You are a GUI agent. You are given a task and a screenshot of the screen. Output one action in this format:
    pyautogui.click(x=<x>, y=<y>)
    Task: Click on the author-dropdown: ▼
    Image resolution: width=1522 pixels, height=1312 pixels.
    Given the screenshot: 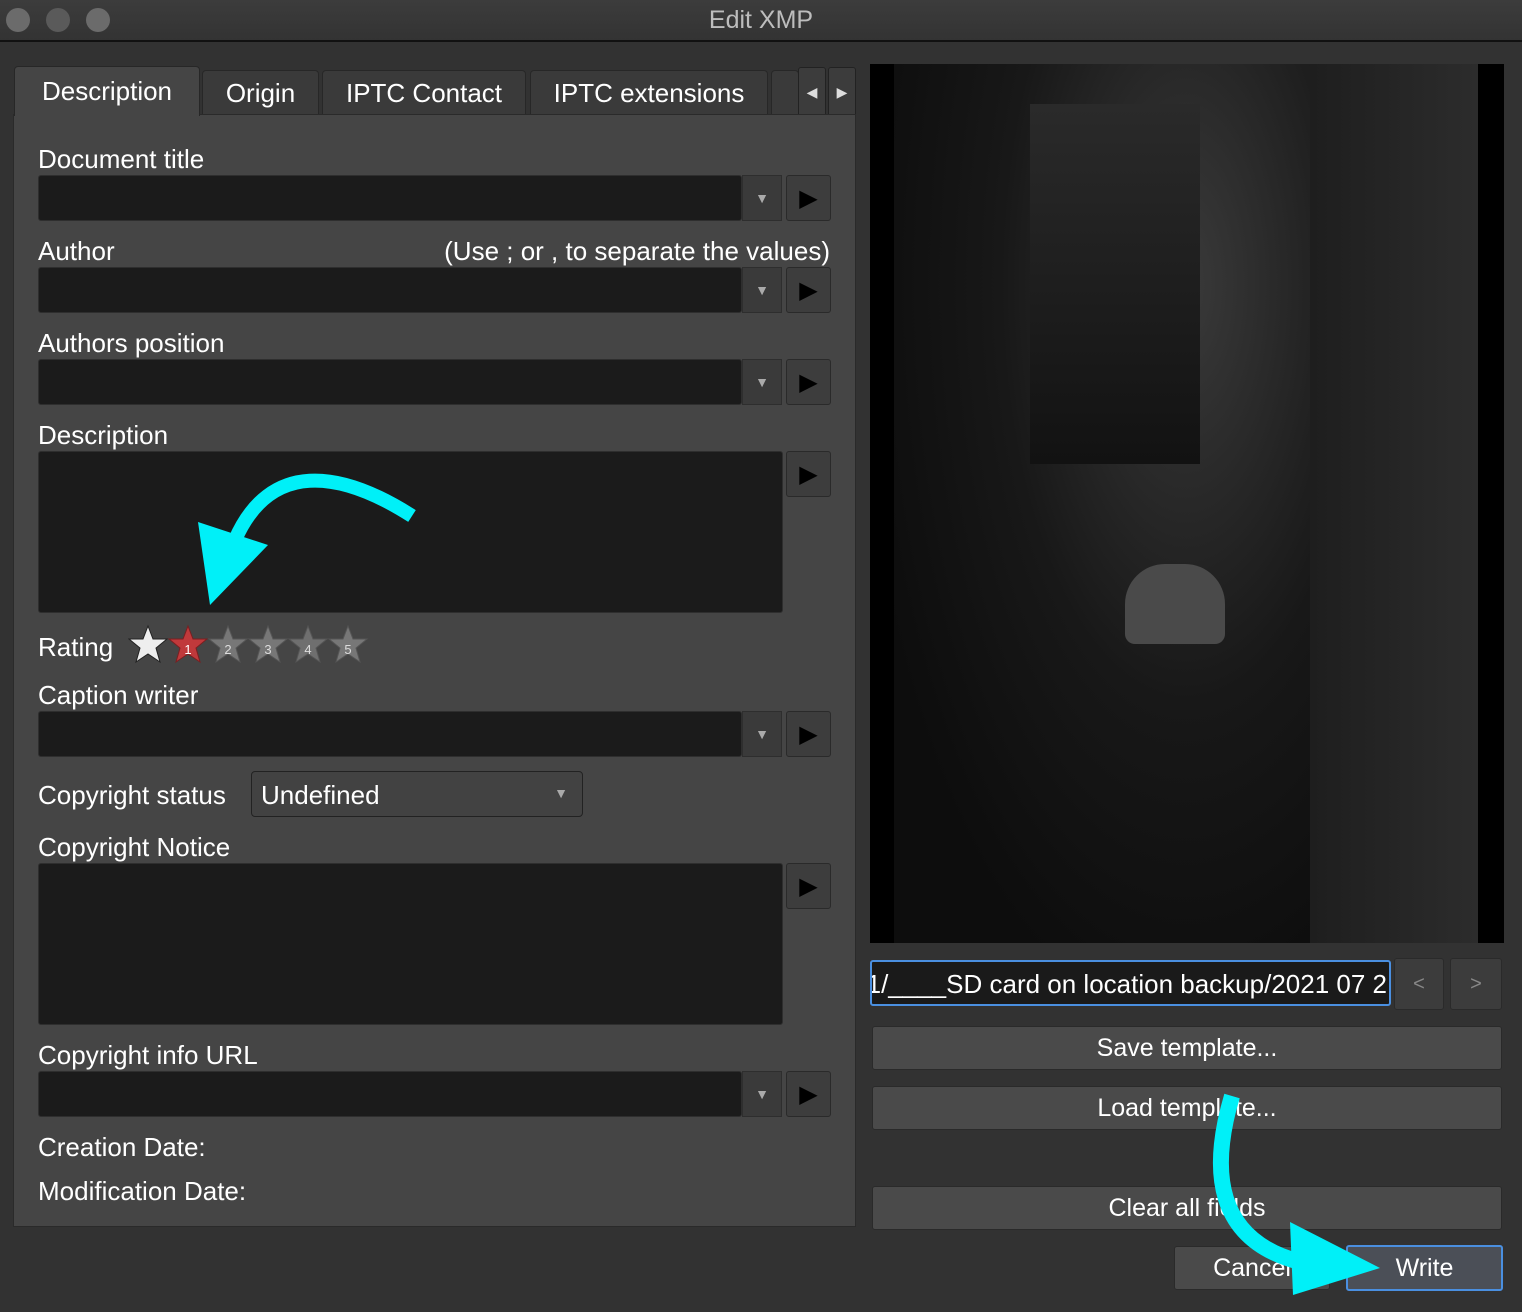 What is the action you would take?
    pyautogui.click(x=762, y=290)
    